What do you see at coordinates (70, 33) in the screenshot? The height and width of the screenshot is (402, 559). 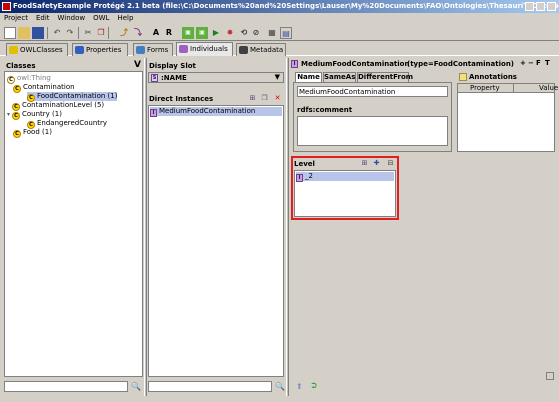 I see `redo-icon: ↷` at bounding box center [70, 33].